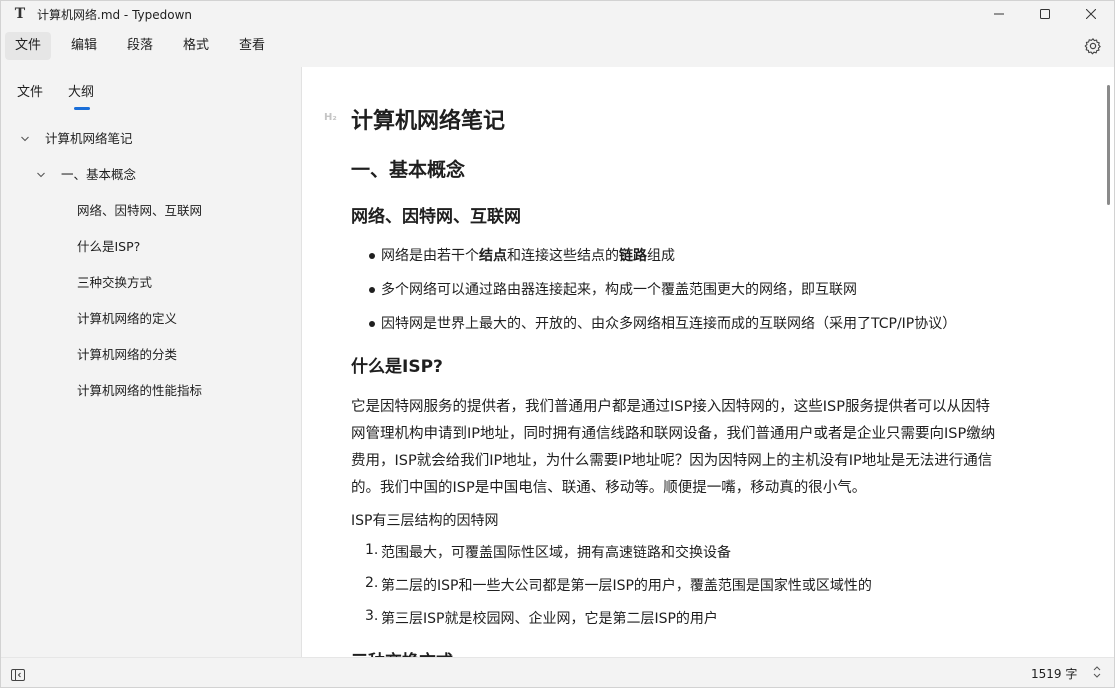 The image size is (1115, 688). I want to click on list-item-text: 多个网络可以通过路由器连接起来，构成一个覆盖范围更大的网络，即互联网, so click(619, 290).